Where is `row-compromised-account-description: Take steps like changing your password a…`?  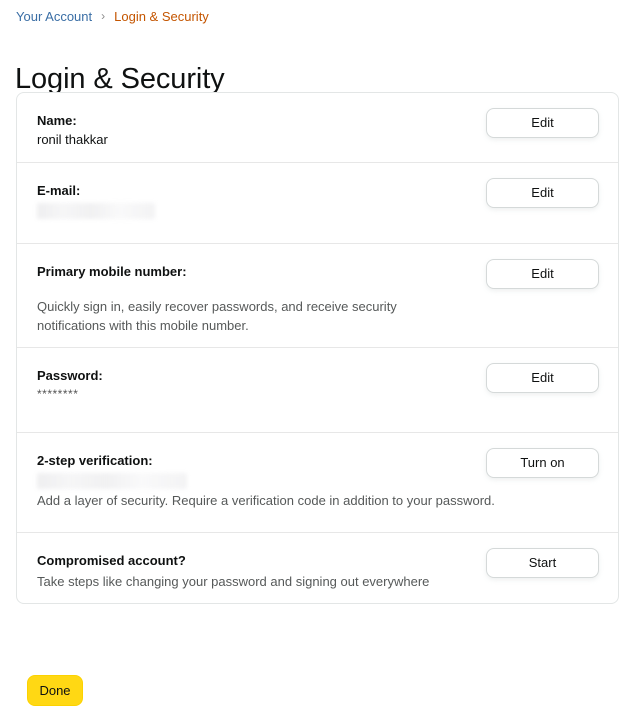
row-compromised-account-description: Take steps like changing your password a… is located at coordinates (233, 581).